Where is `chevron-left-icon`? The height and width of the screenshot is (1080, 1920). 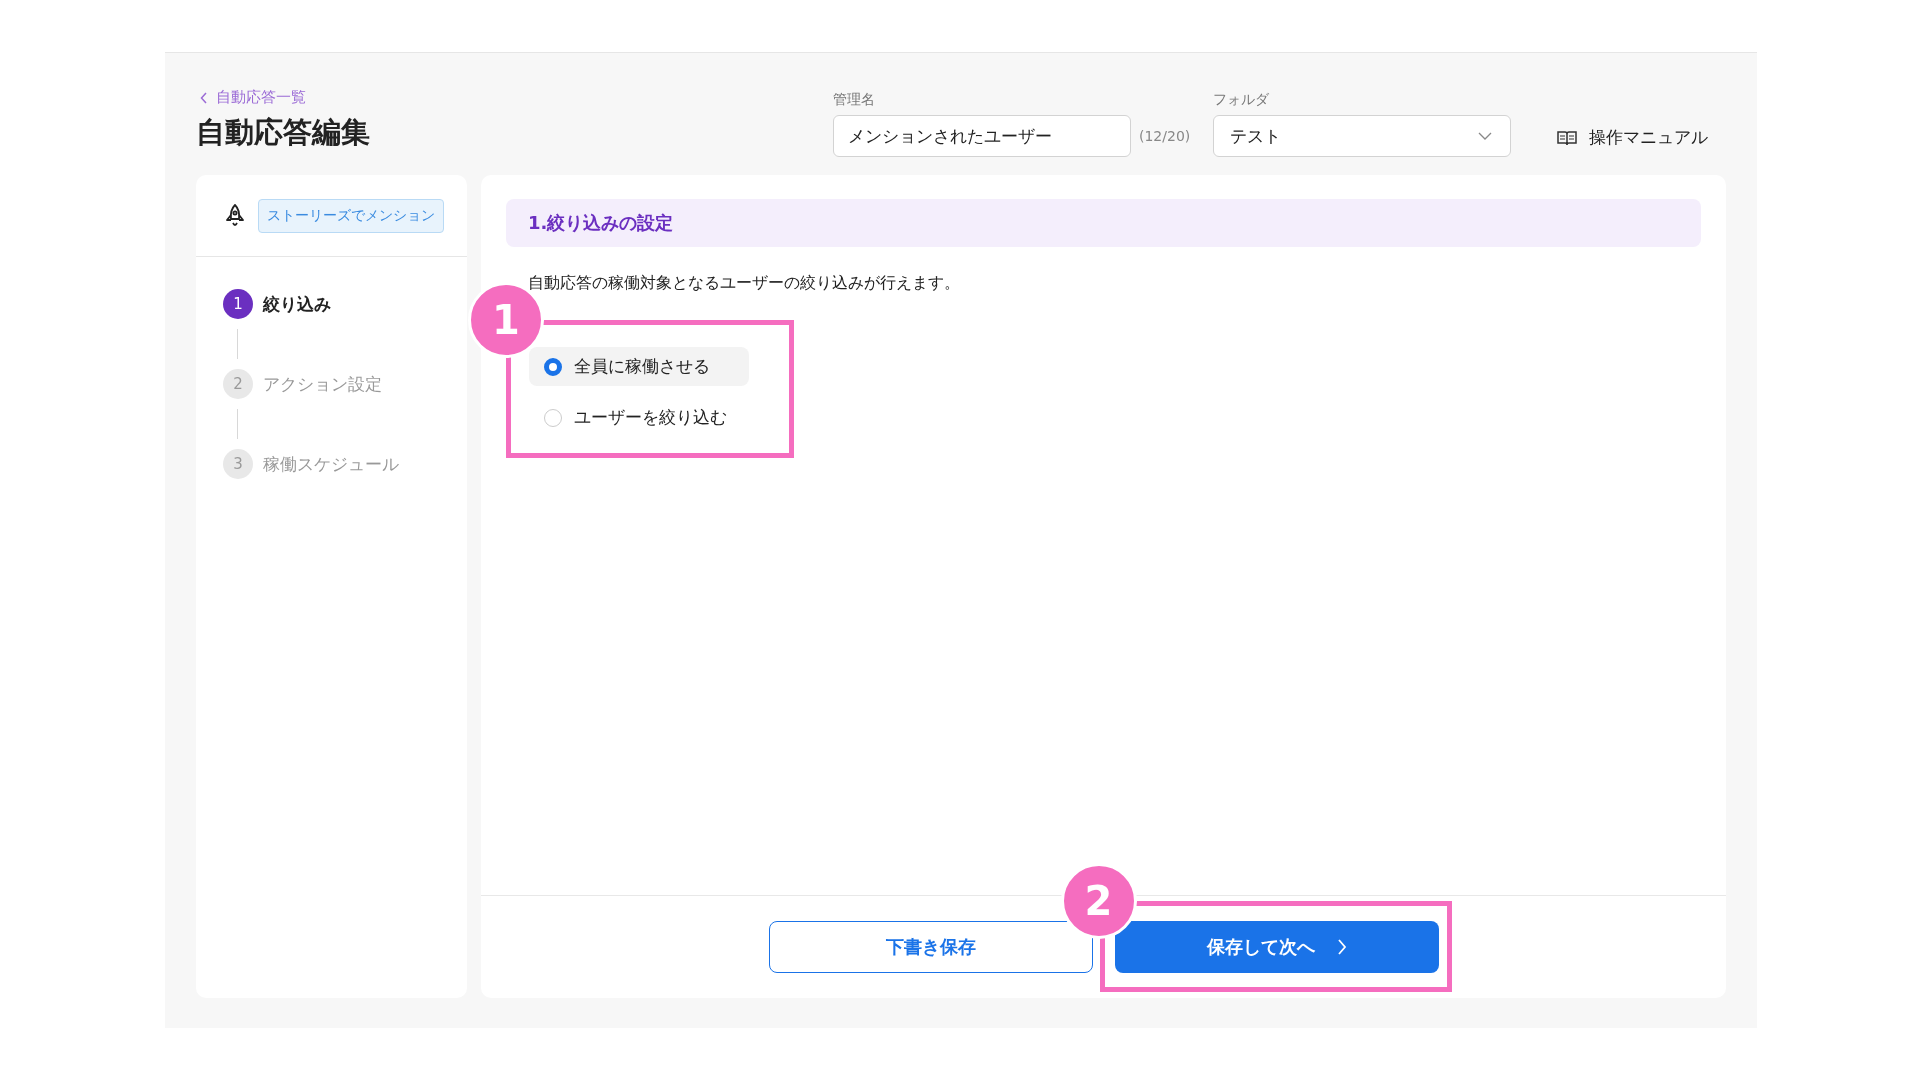
chevron-left-icon is located at coordinates (204, 97).